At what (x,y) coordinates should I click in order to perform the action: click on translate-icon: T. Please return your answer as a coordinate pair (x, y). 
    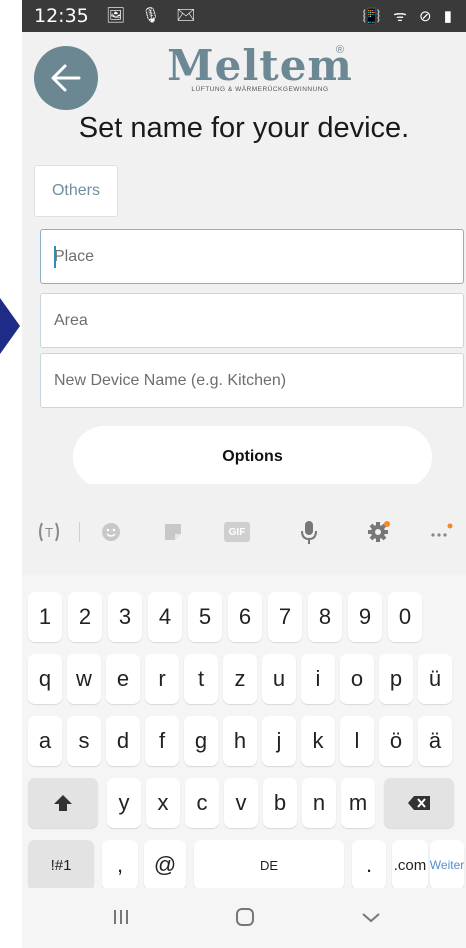
    Looking at the image, I should click on (49, 532).